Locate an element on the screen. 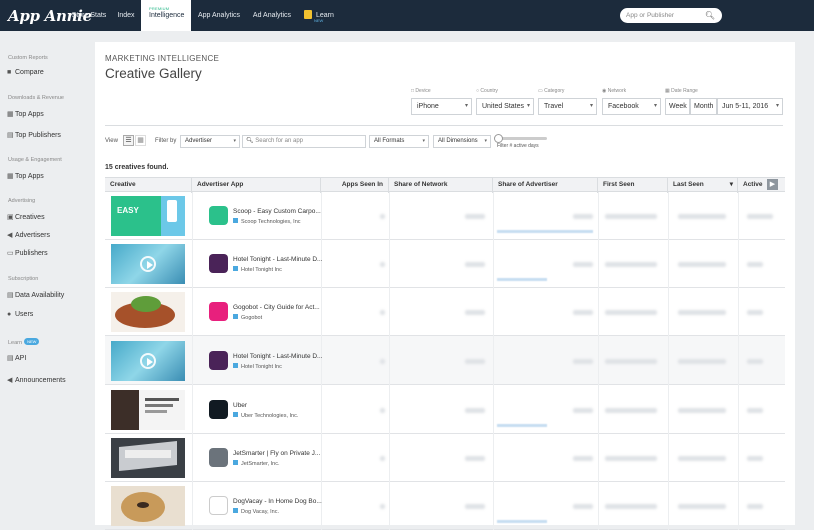 Image resolution: width=814 pixels, height=530 pixels. col-creative: Creative is located at coordinates (148, 185).